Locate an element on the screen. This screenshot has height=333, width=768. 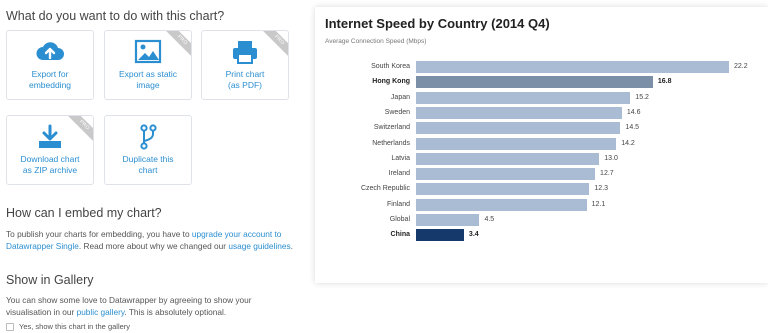
chart-subtitle: Average Connection Speed (Mbps) is located at coordinates (376, 41).